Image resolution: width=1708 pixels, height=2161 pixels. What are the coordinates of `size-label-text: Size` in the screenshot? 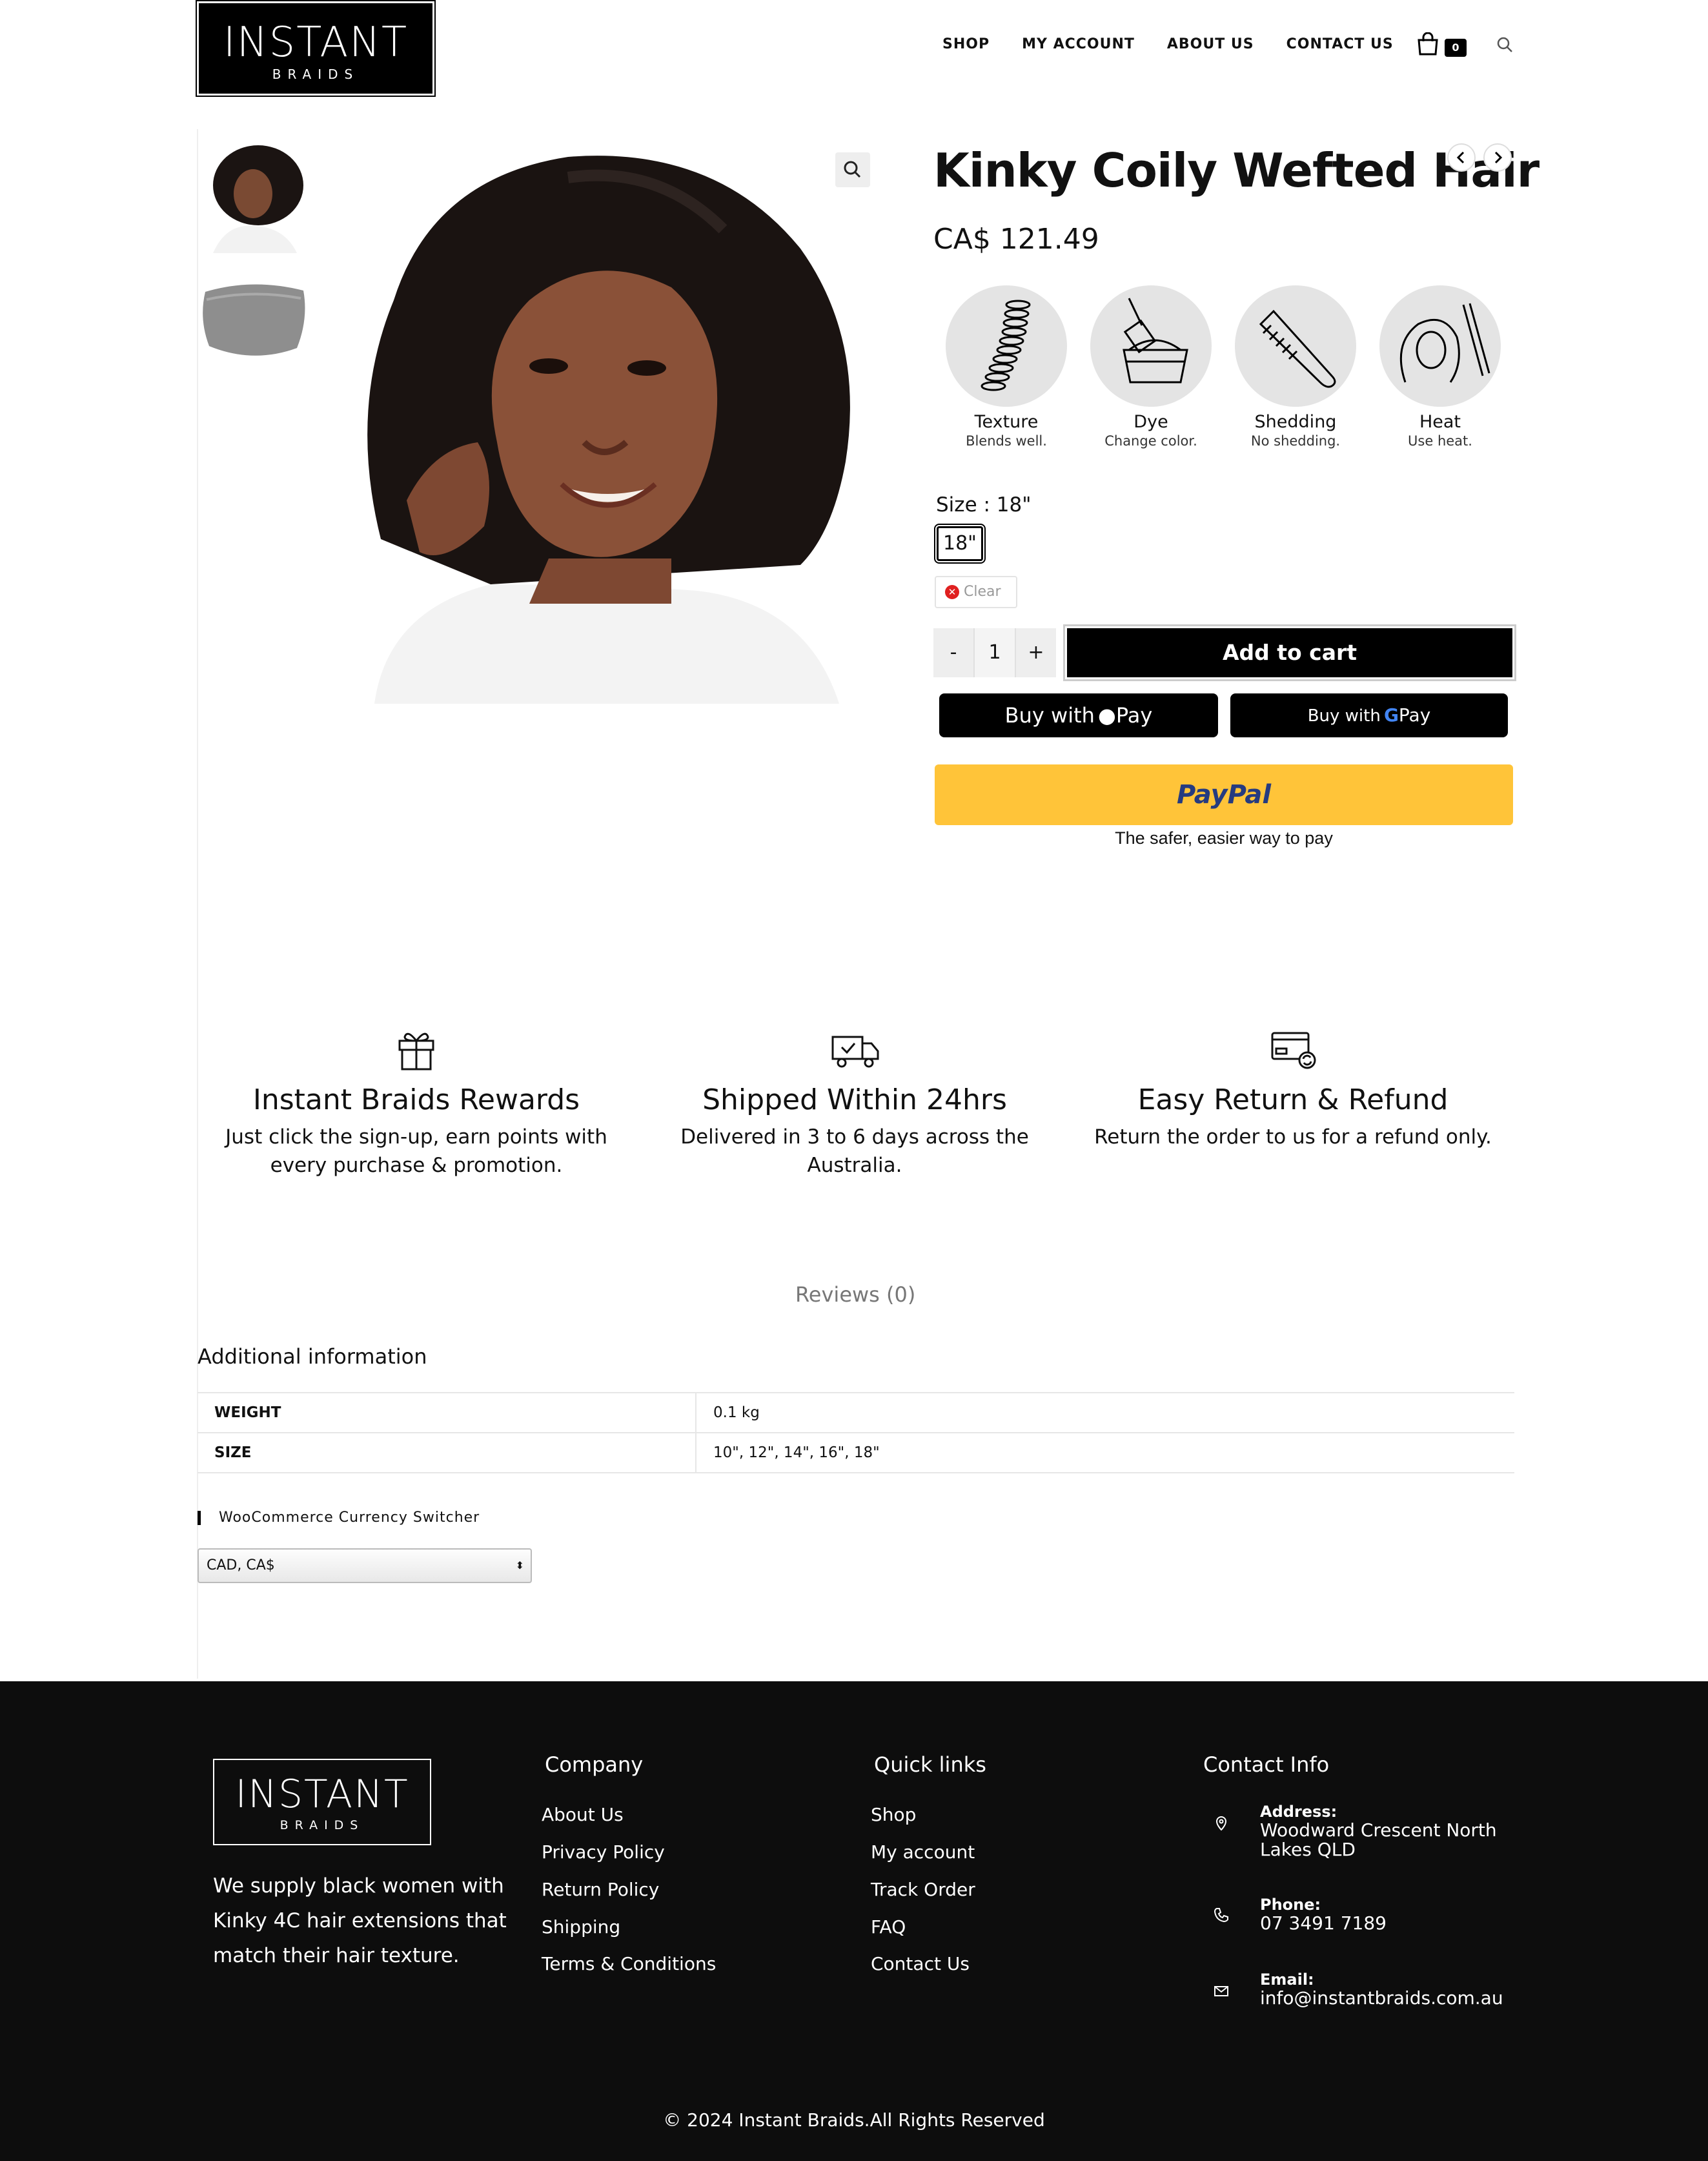 It's located at (956, 505).